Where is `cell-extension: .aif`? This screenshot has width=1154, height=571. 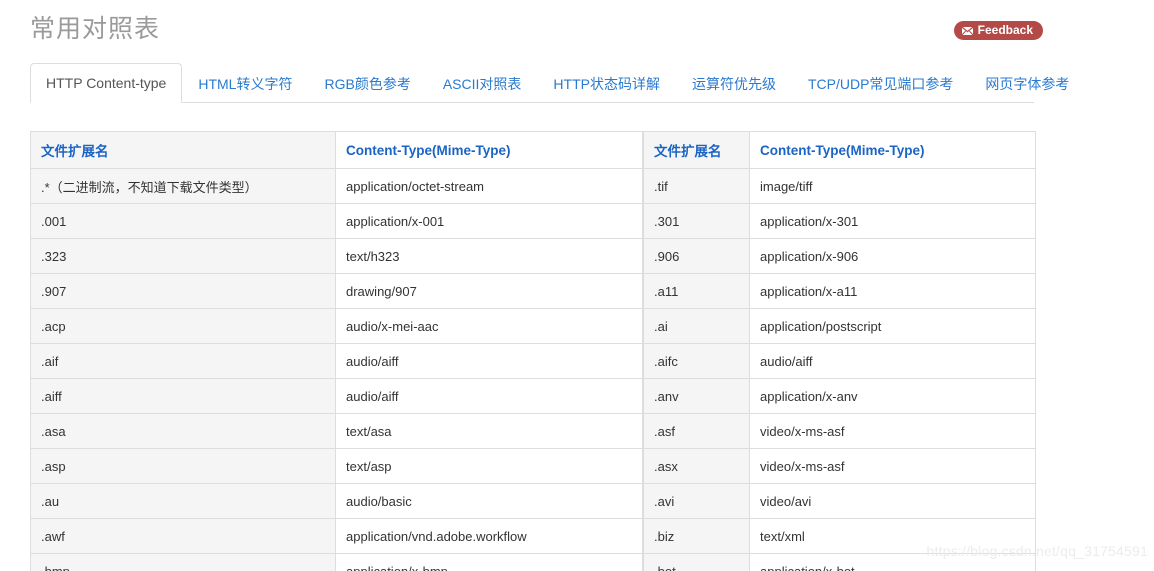
cell-extension: .aif is located at coordinates (183, 361).